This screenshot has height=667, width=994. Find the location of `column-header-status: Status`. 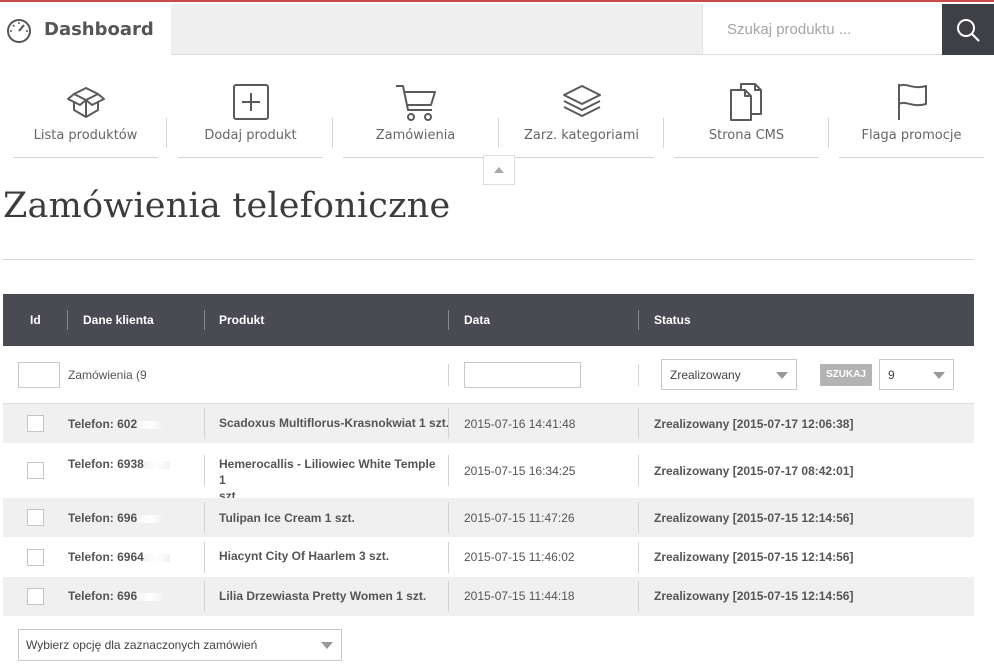

column-header-status: Status is located at coordinates (672, 320).